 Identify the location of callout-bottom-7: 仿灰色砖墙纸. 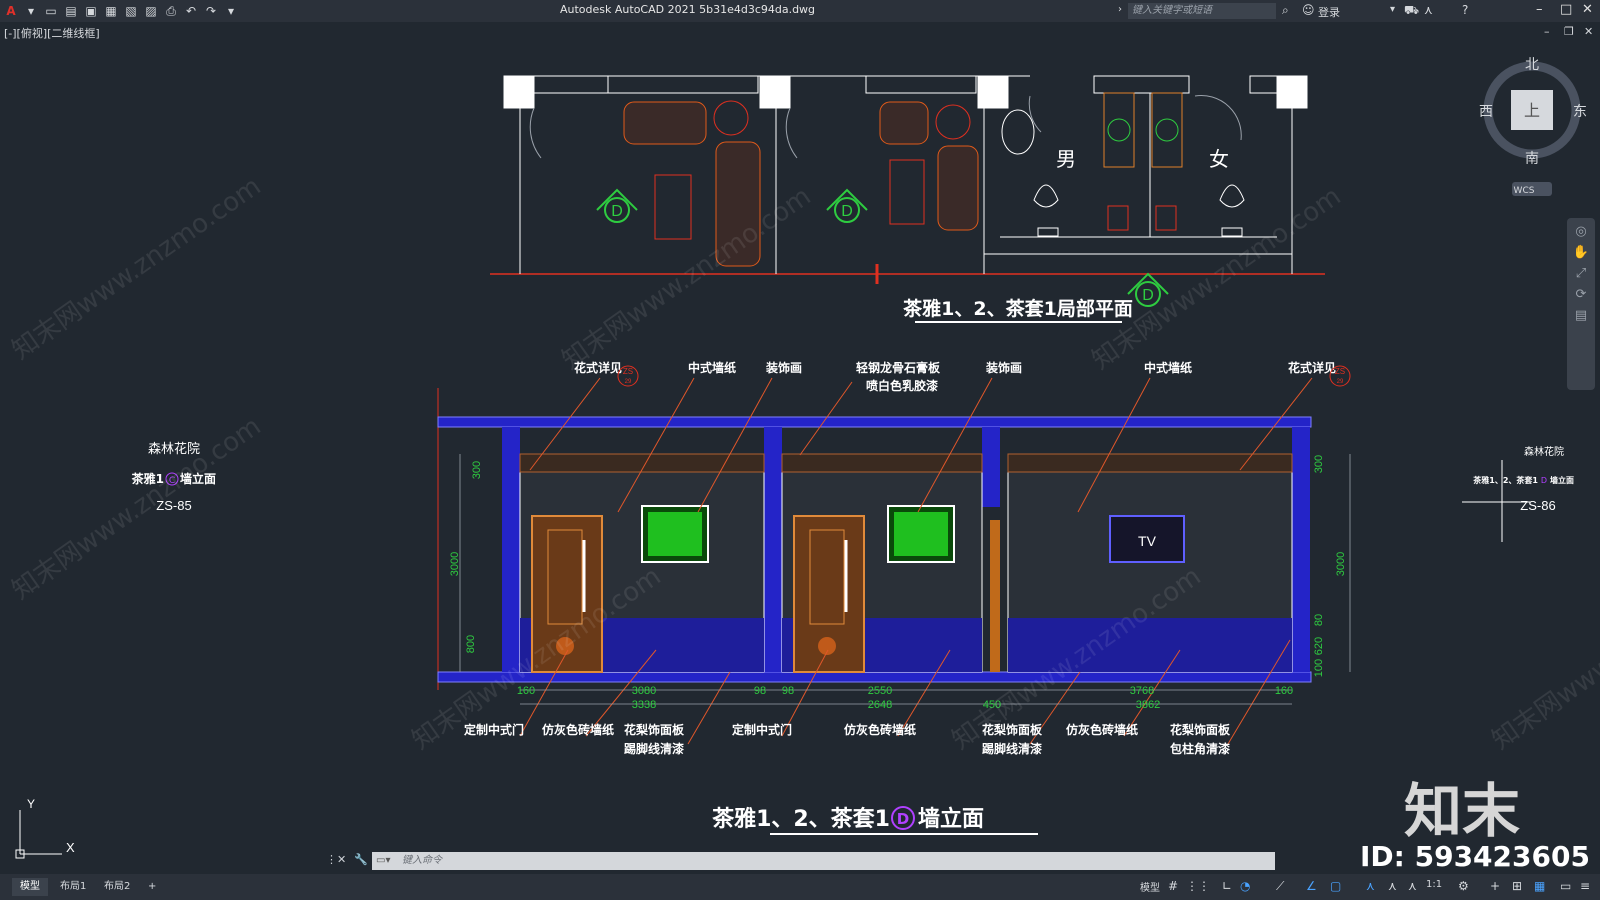
(1102, 729).